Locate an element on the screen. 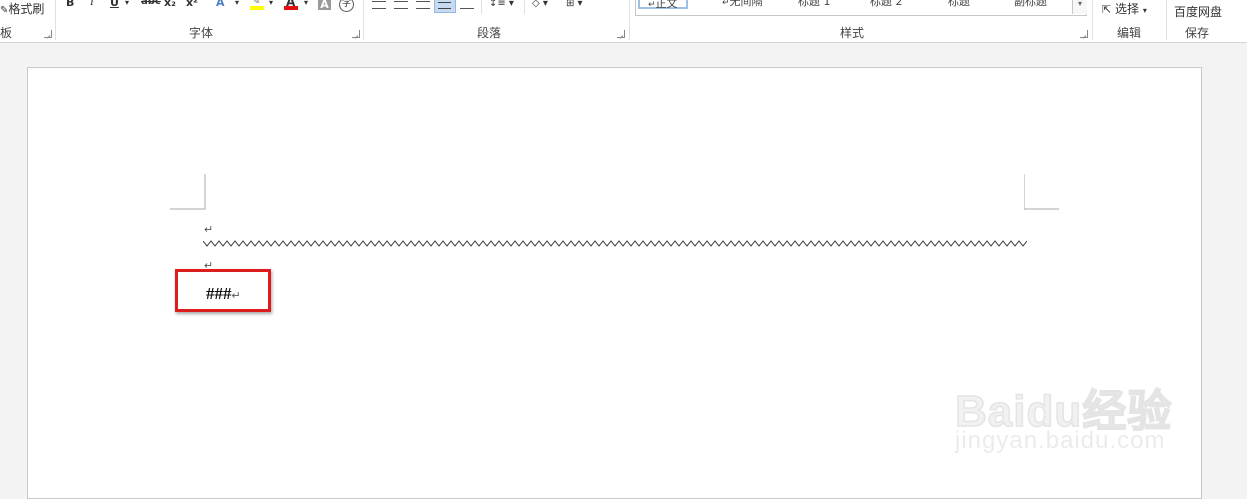 The height and width of the screenshot is (499, 1247). style-no-spacing-label: 无间隔 is located at coordinates (746, 4).